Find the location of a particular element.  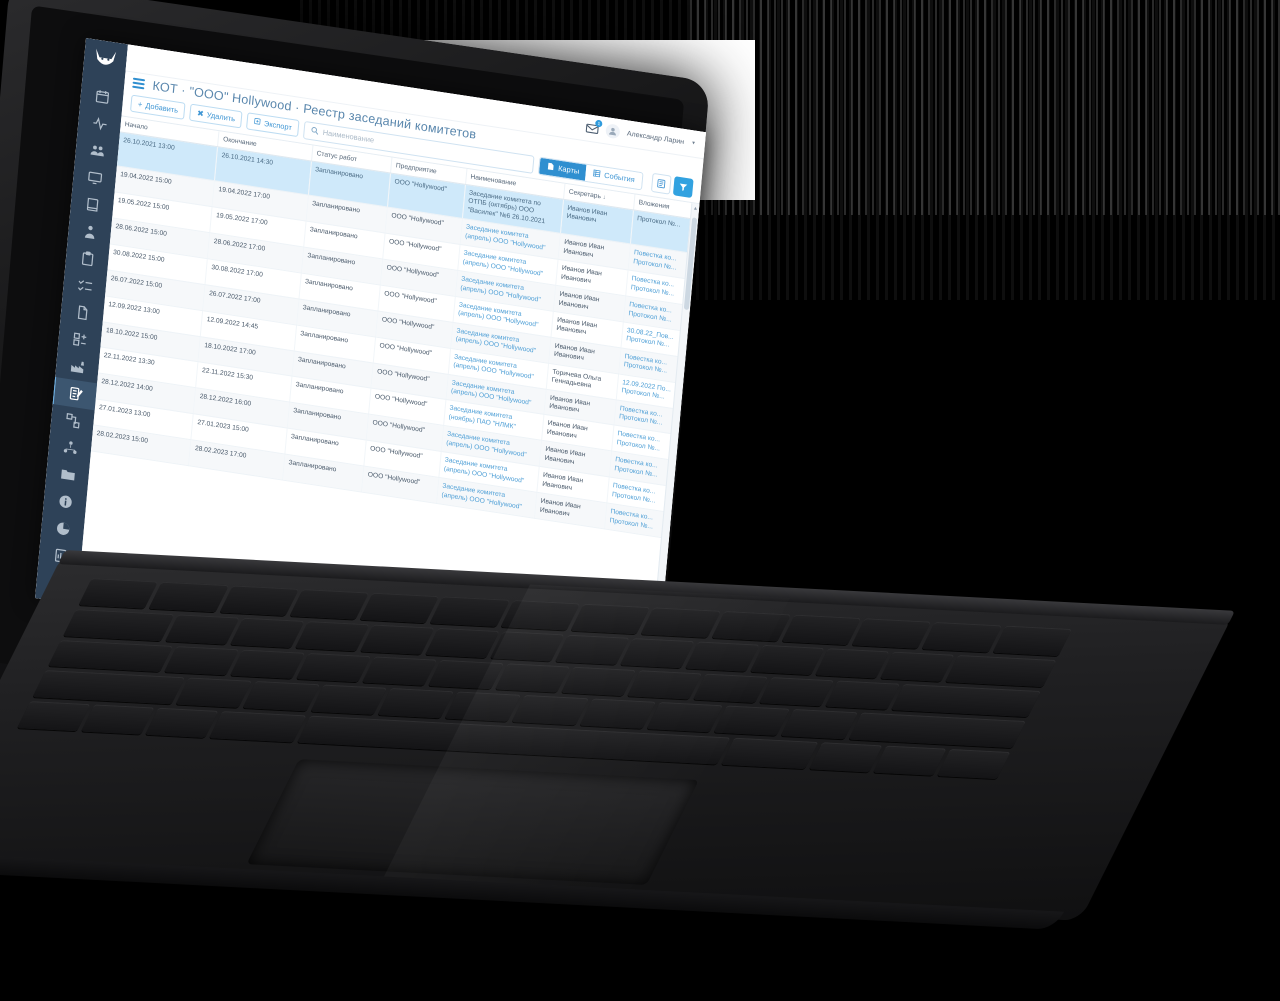

close-icon: ✖ is located at coordinates (200, 113).